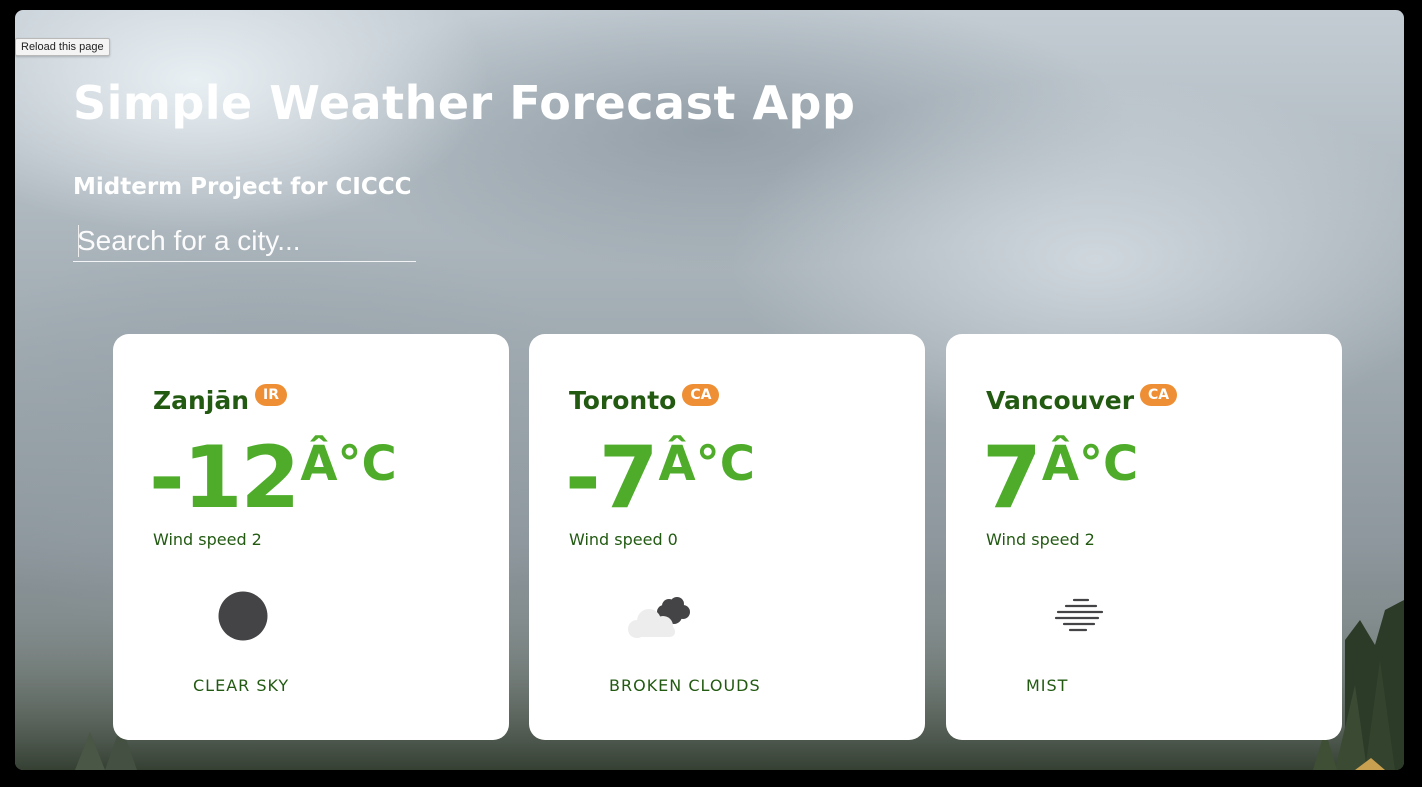 The image size is (1422, 787). I want to click on page-title: Simple Weather Forecast App, so click(464, 103).